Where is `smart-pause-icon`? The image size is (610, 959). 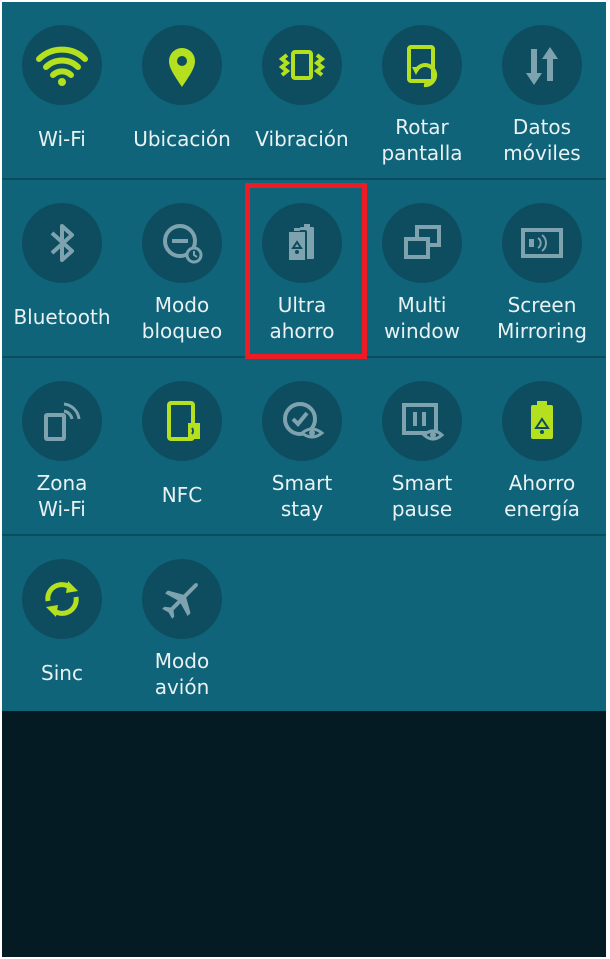
smart-pause-icon is located at coordinates (423, 422).